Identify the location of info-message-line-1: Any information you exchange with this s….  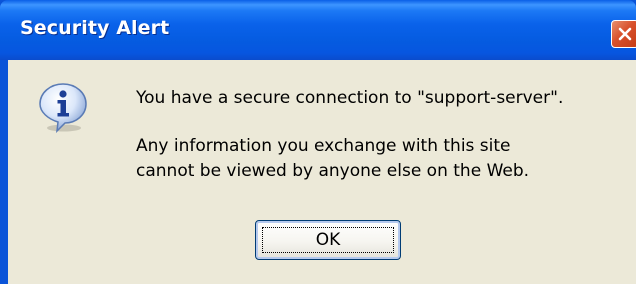
(323, 146).